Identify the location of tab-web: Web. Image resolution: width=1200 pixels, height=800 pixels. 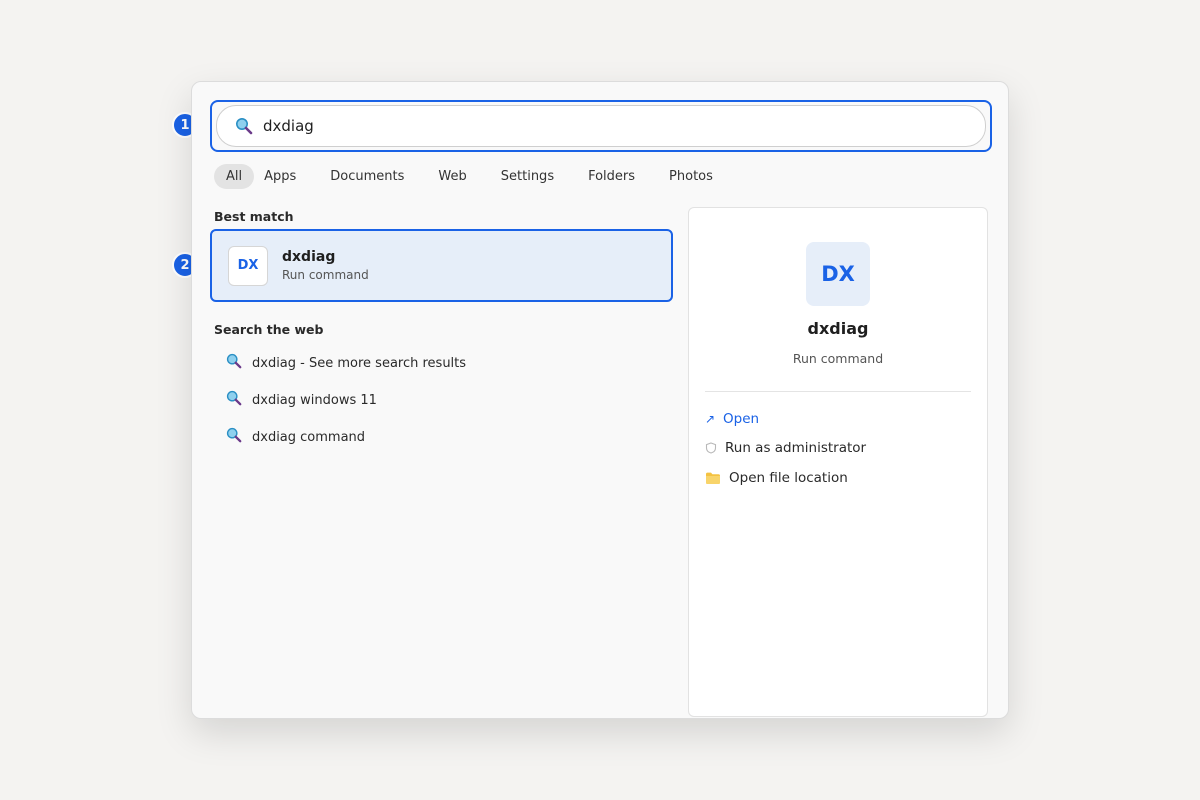
(452, 176).